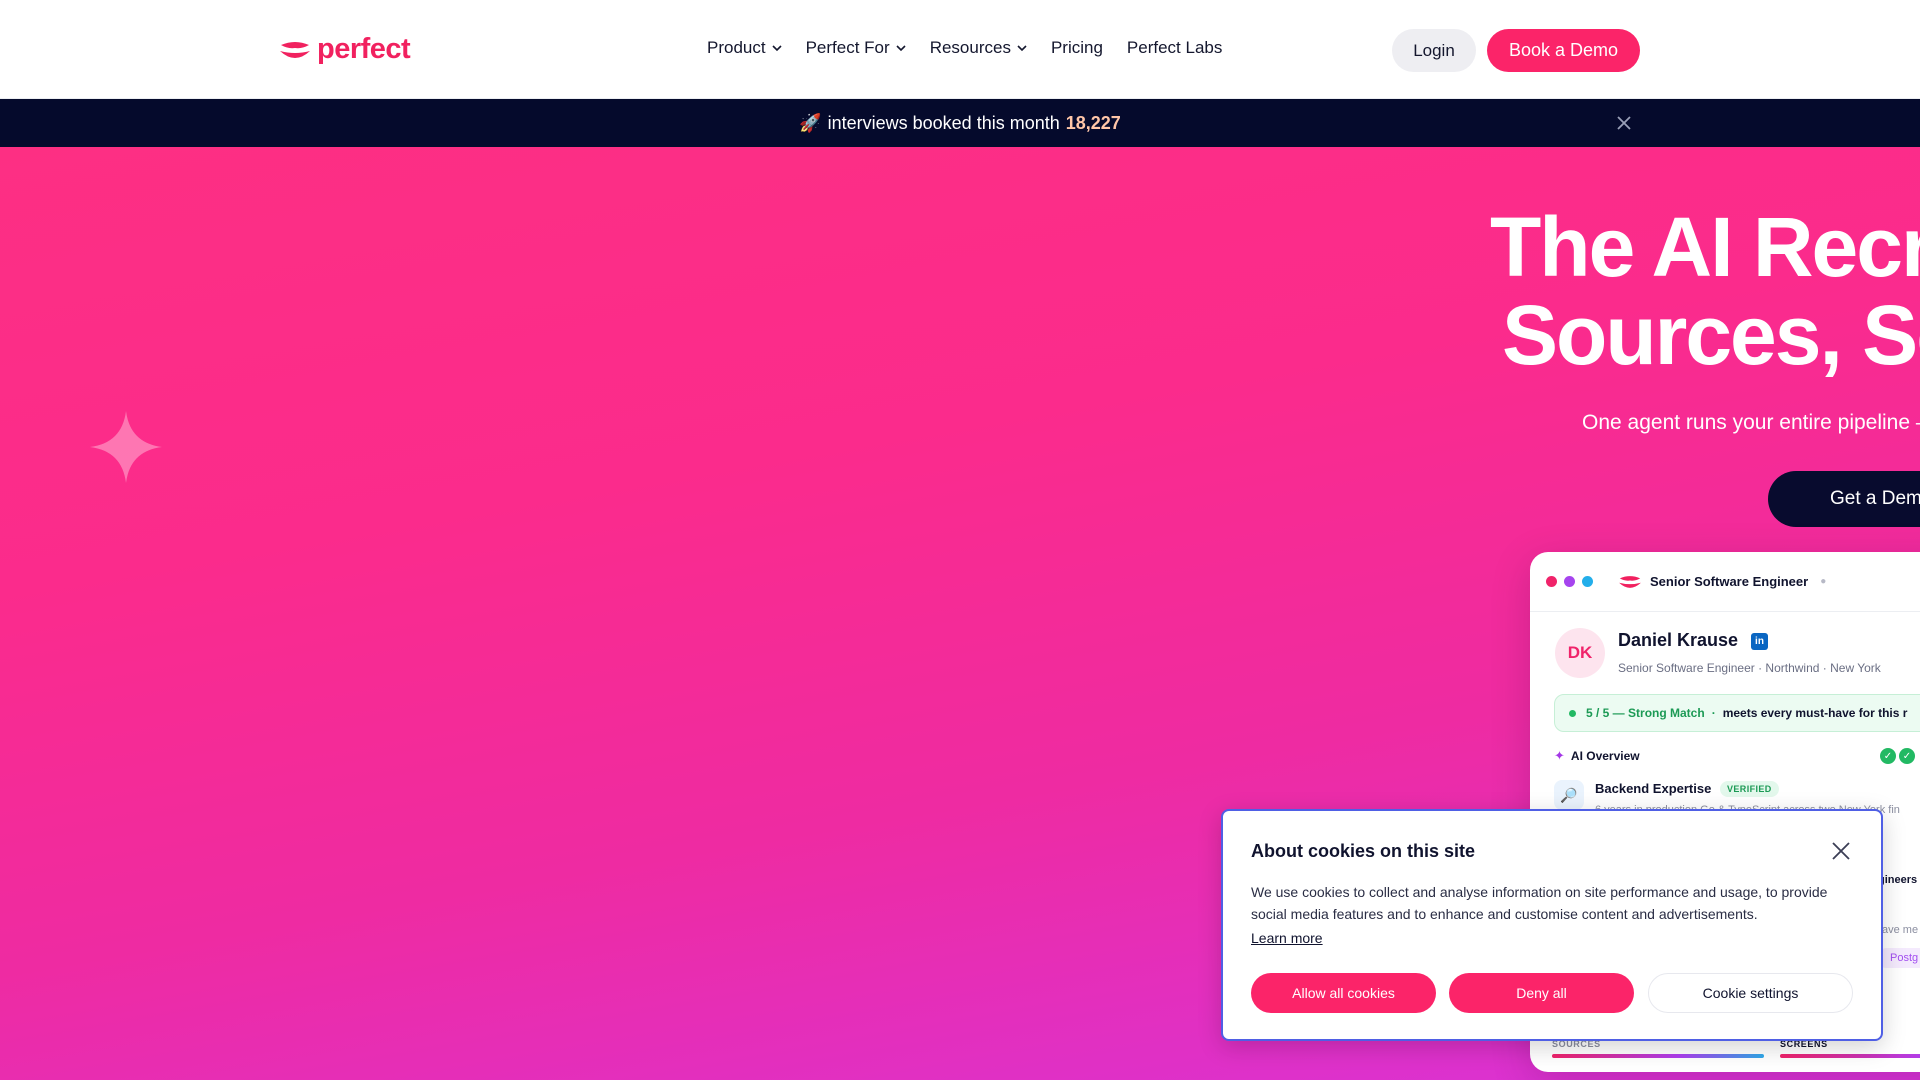 The image size is (1920, 1080). I want to click on candidate-avatar: DK, so click(1580, 653).